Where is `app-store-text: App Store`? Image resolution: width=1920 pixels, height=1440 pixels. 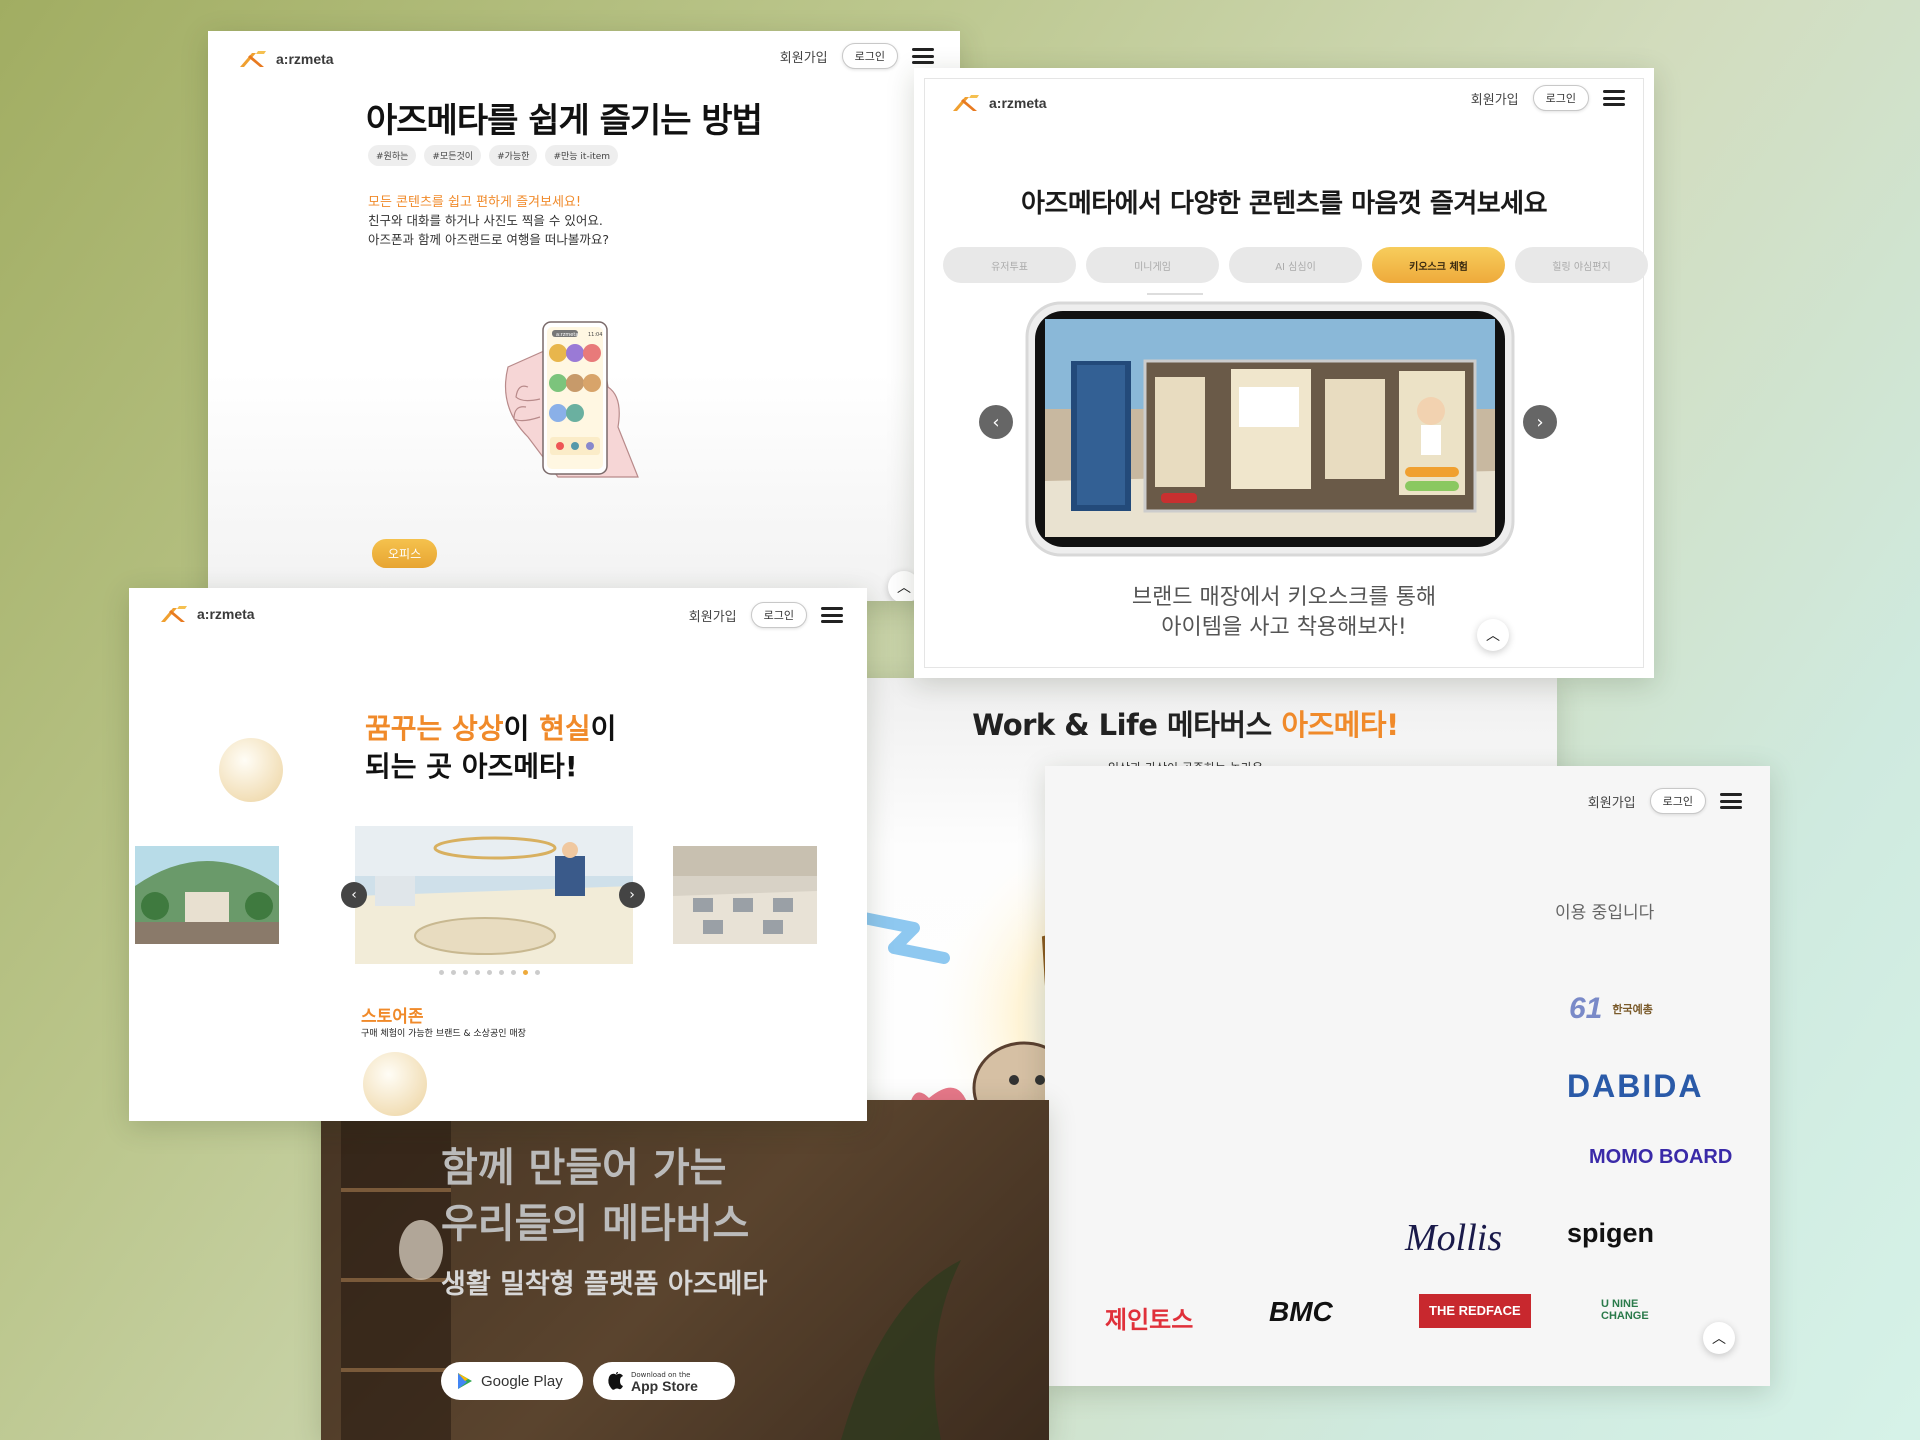
app-store-text: App Store is located at coordinates (664, 1386).